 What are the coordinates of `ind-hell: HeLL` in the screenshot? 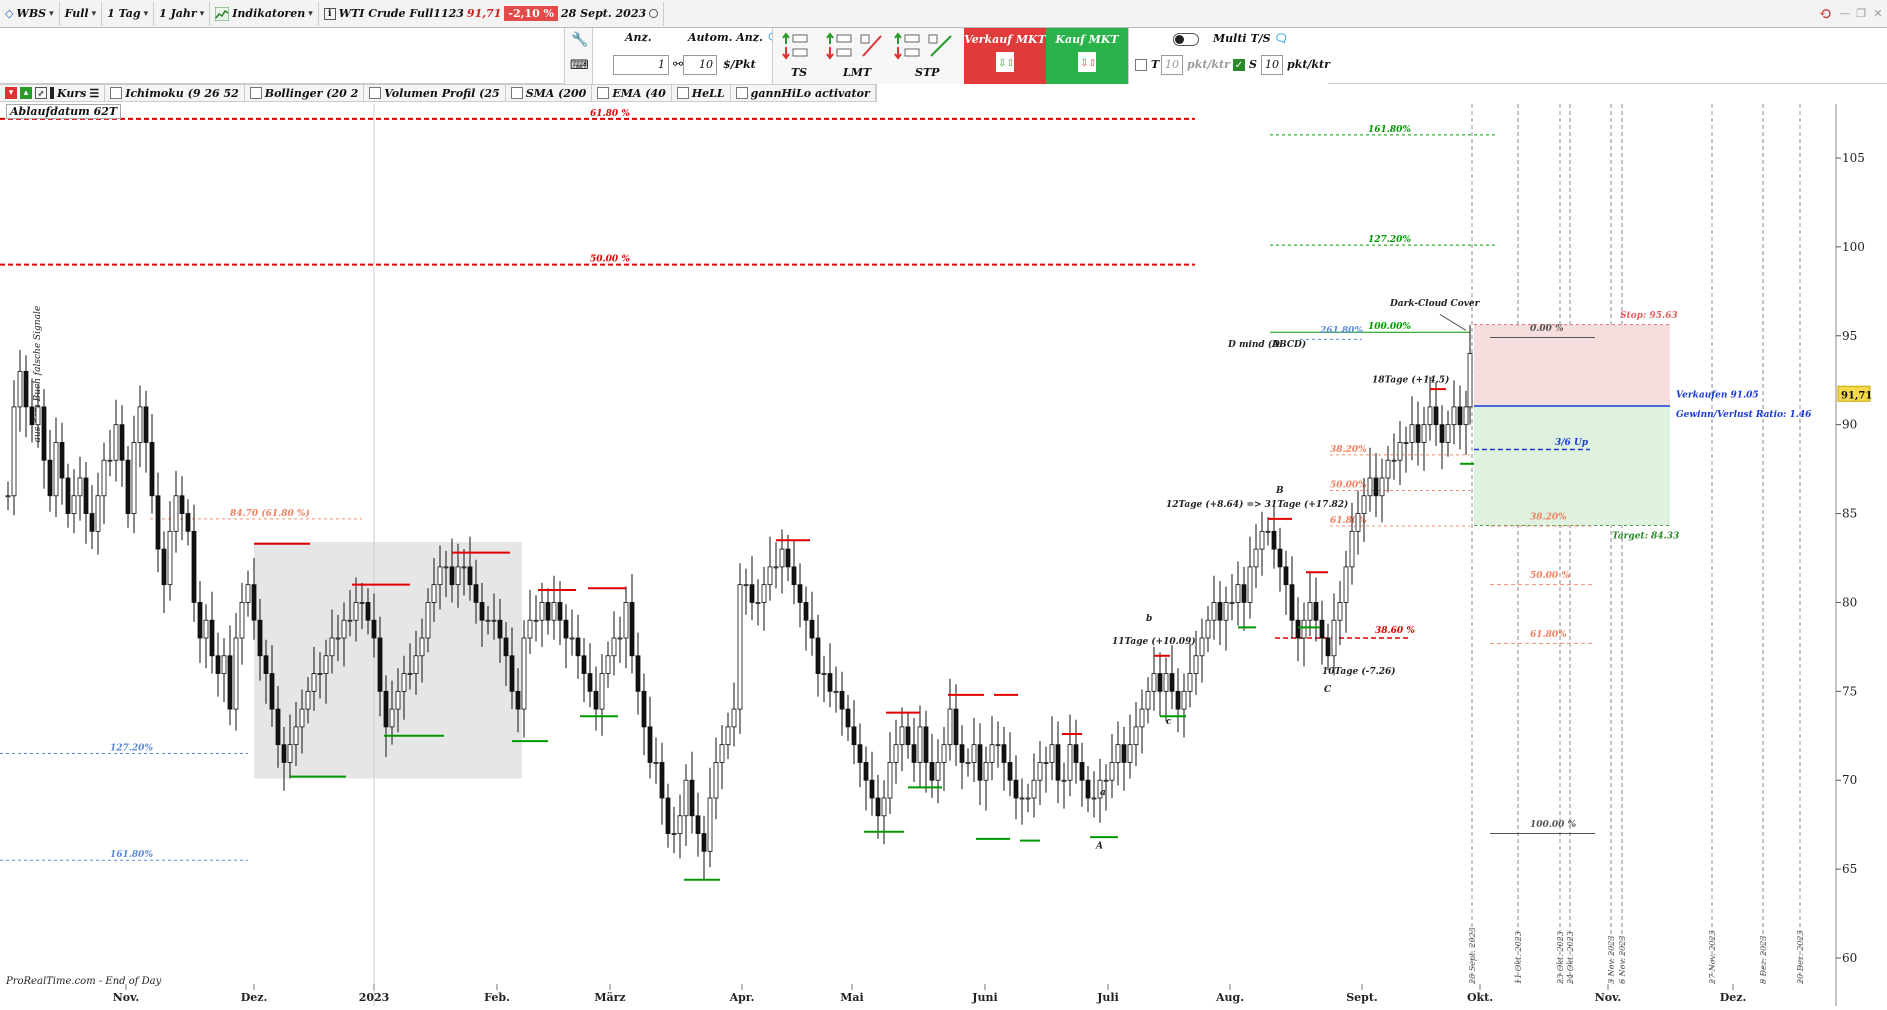 It's located at (701, 93).